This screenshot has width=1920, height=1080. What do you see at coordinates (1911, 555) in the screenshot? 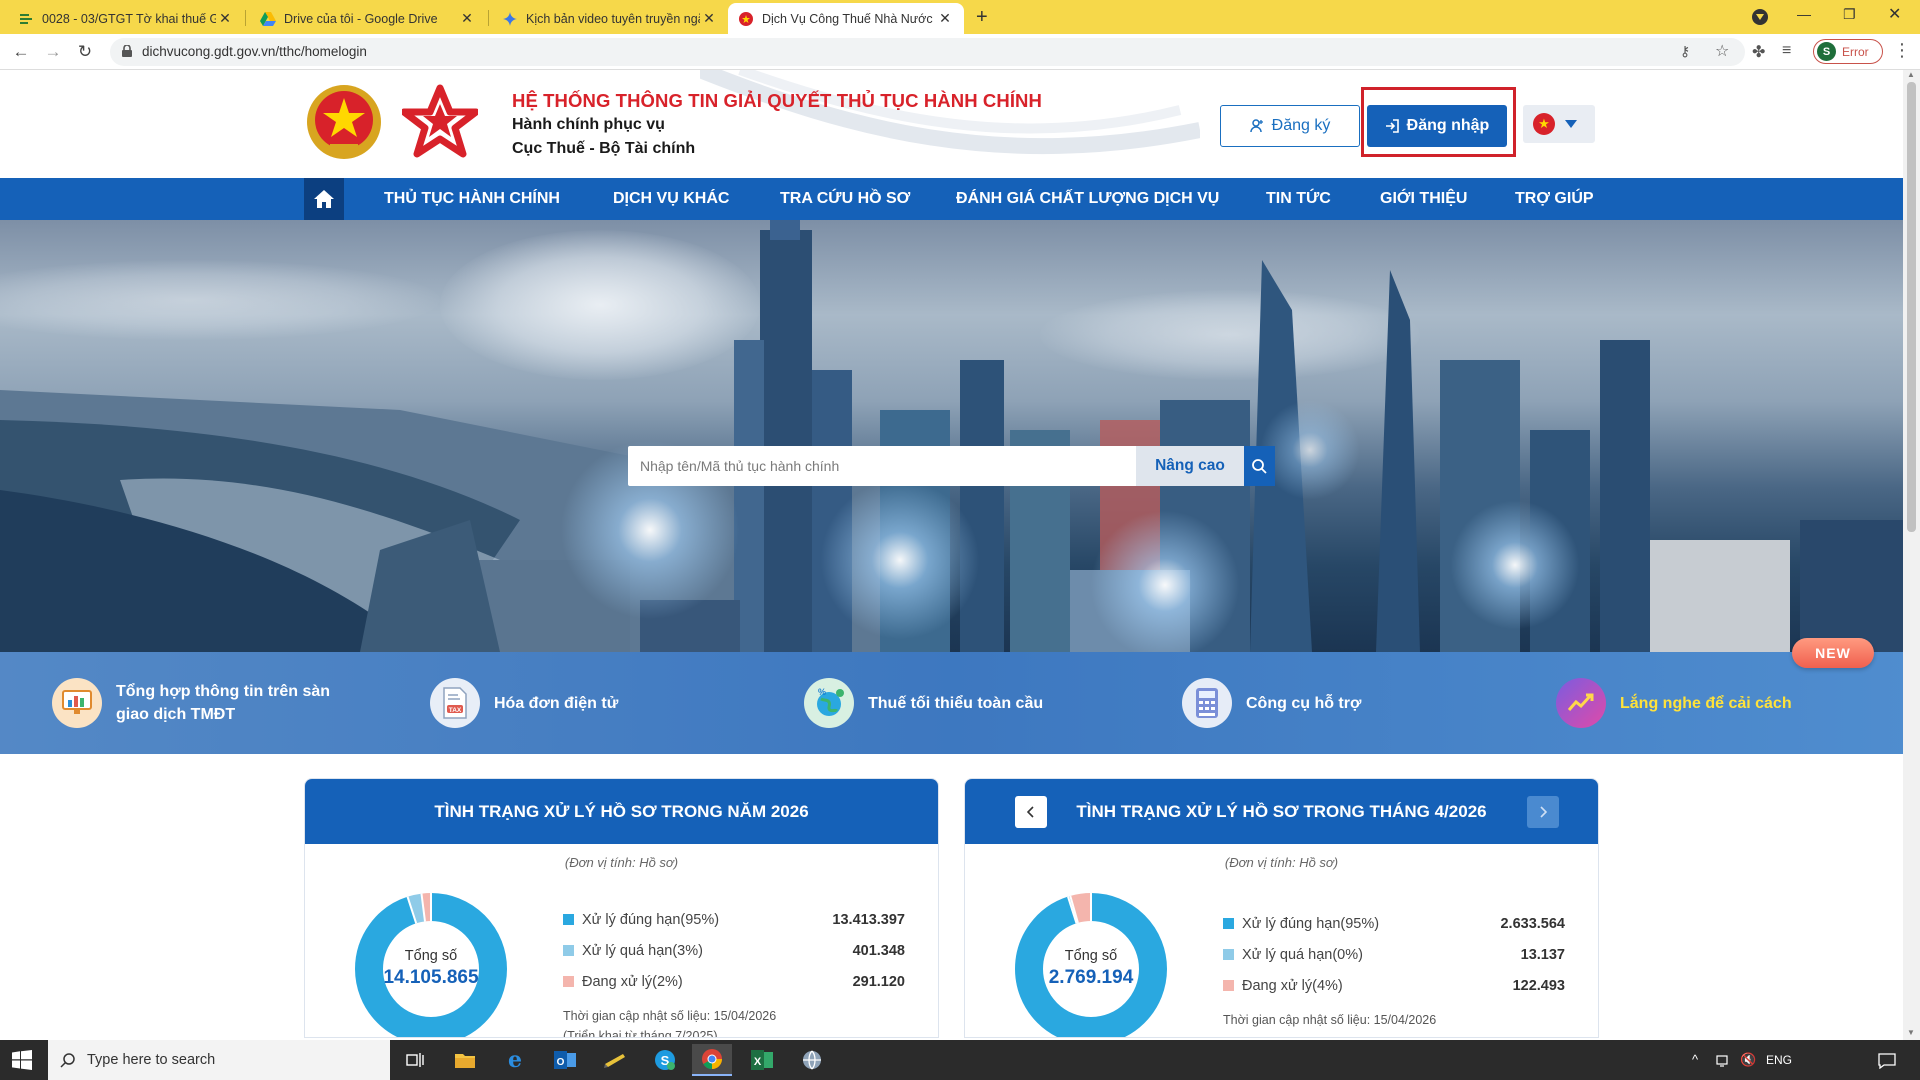
I see `page-scrollbar: ▲ ▼` at bounding box center [1911, 555].